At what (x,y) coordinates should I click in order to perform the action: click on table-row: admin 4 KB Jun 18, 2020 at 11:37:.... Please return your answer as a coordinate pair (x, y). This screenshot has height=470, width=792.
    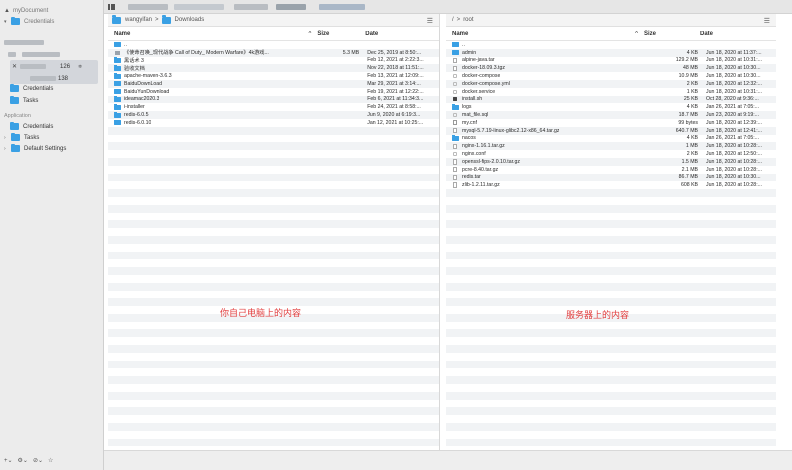
    Looking at the image, I should click on (611, 52).